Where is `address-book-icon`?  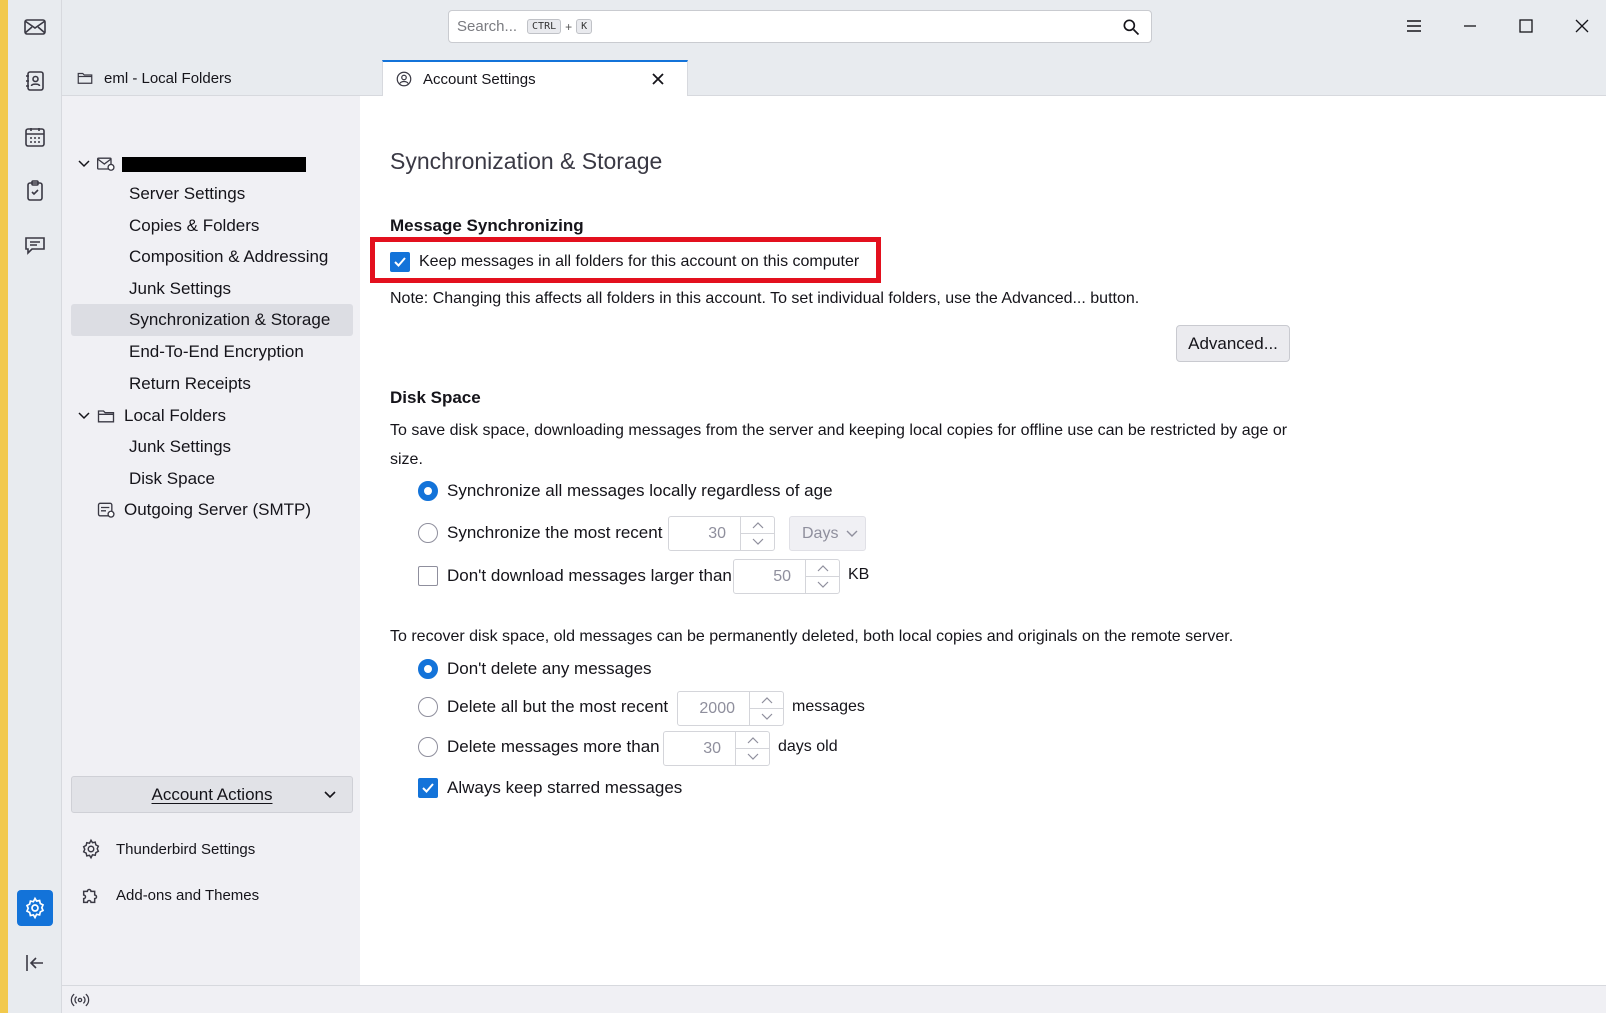 address-book-icon is located at coordinates (35, 81).